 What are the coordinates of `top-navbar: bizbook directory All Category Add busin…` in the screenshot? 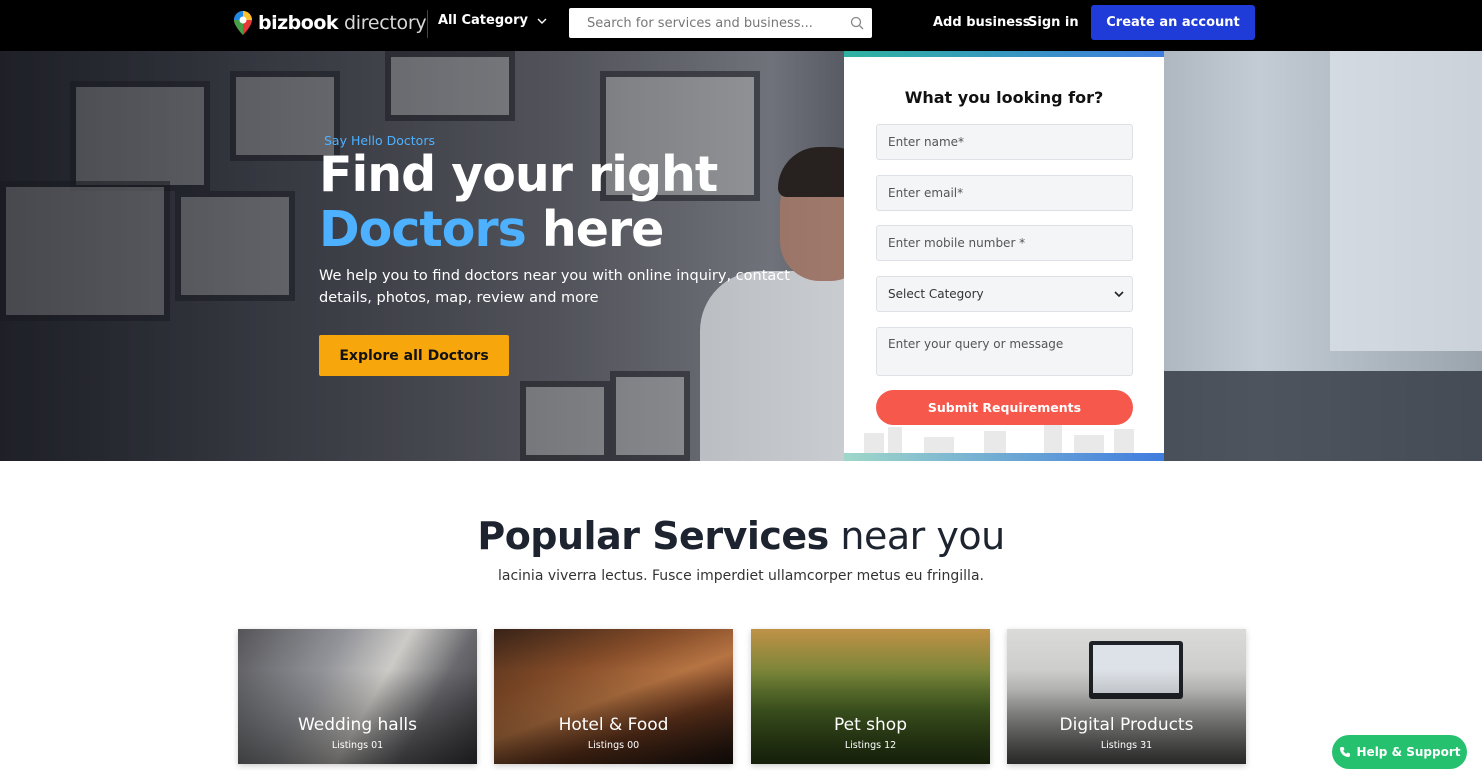 It's located at (741, 25).